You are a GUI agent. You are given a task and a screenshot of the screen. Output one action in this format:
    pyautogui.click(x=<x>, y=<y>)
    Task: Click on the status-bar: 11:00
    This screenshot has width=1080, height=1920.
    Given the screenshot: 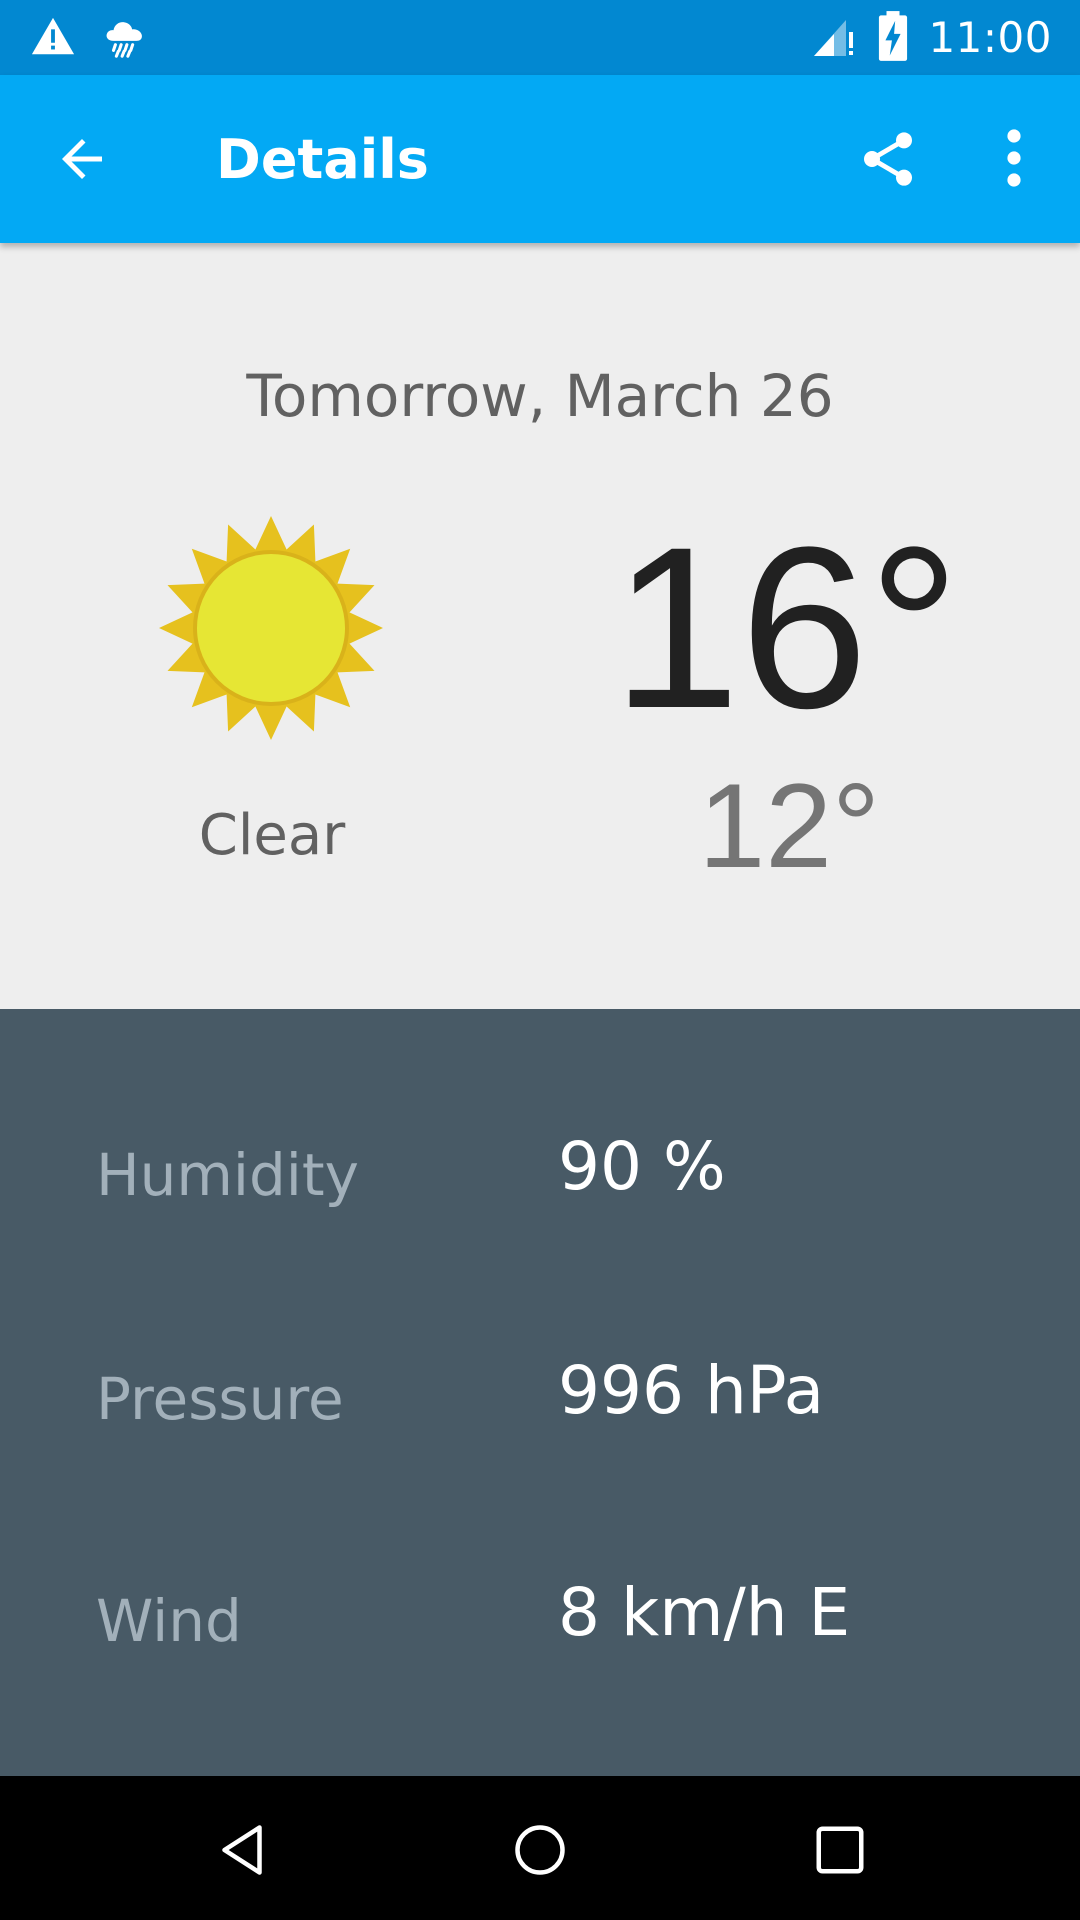 What is the action you would take?
    pyautogui.click(x=540, y=37)
    